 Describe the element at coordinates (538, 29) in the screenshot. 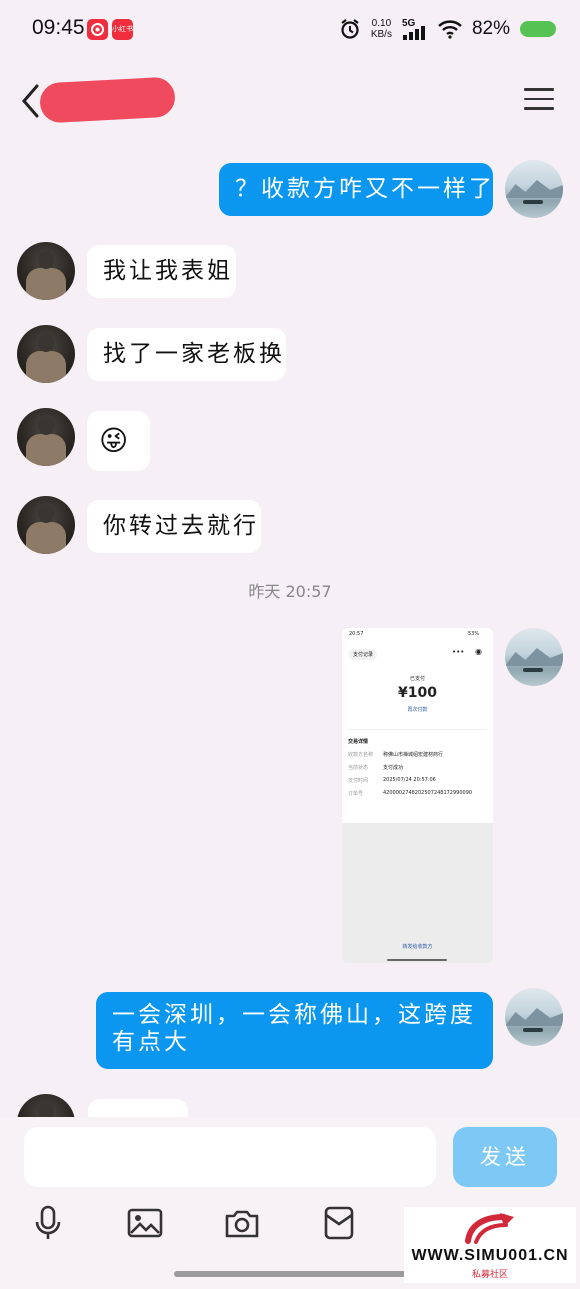

I see `battery-icon` at that location.